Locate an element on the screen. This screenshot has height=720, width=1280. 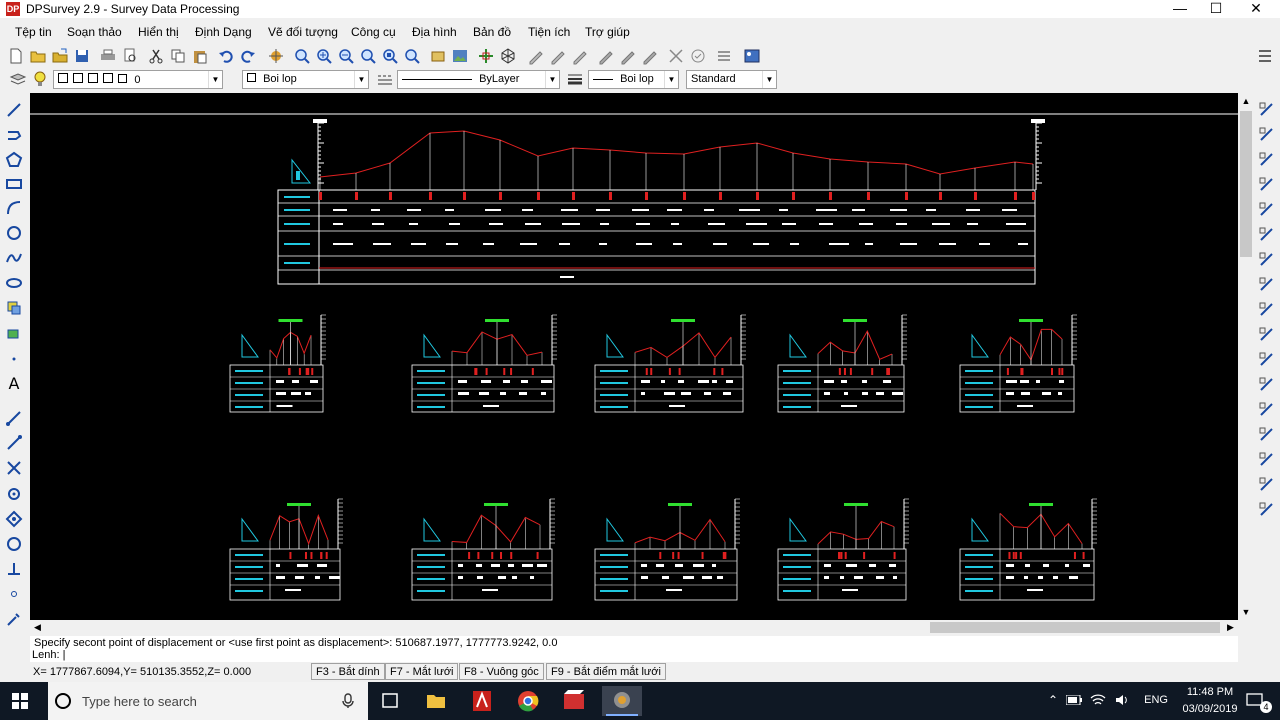
tool-check-icon is located at coordinates (698, 56).